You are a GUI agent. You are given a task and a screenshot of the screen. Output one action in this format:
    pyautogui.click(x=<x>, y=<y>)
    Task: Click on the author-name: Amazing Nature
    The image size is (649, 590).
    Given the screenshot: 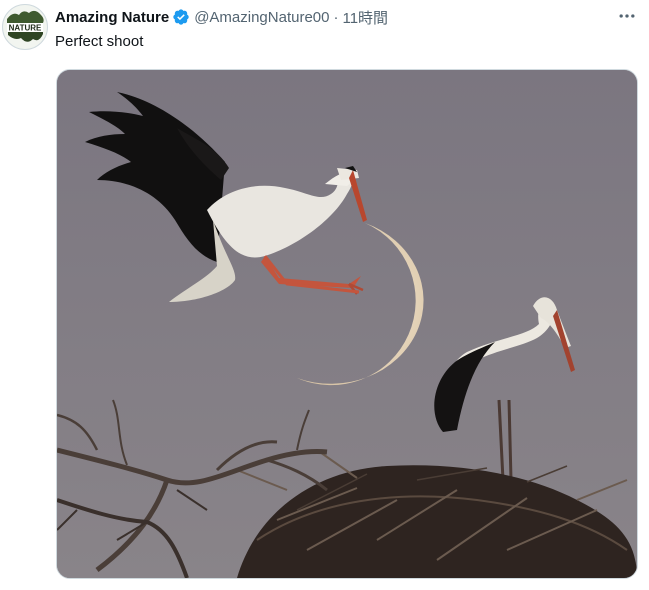 What is the action you would take?
    pyautogui.click(x=112, y=17)
    